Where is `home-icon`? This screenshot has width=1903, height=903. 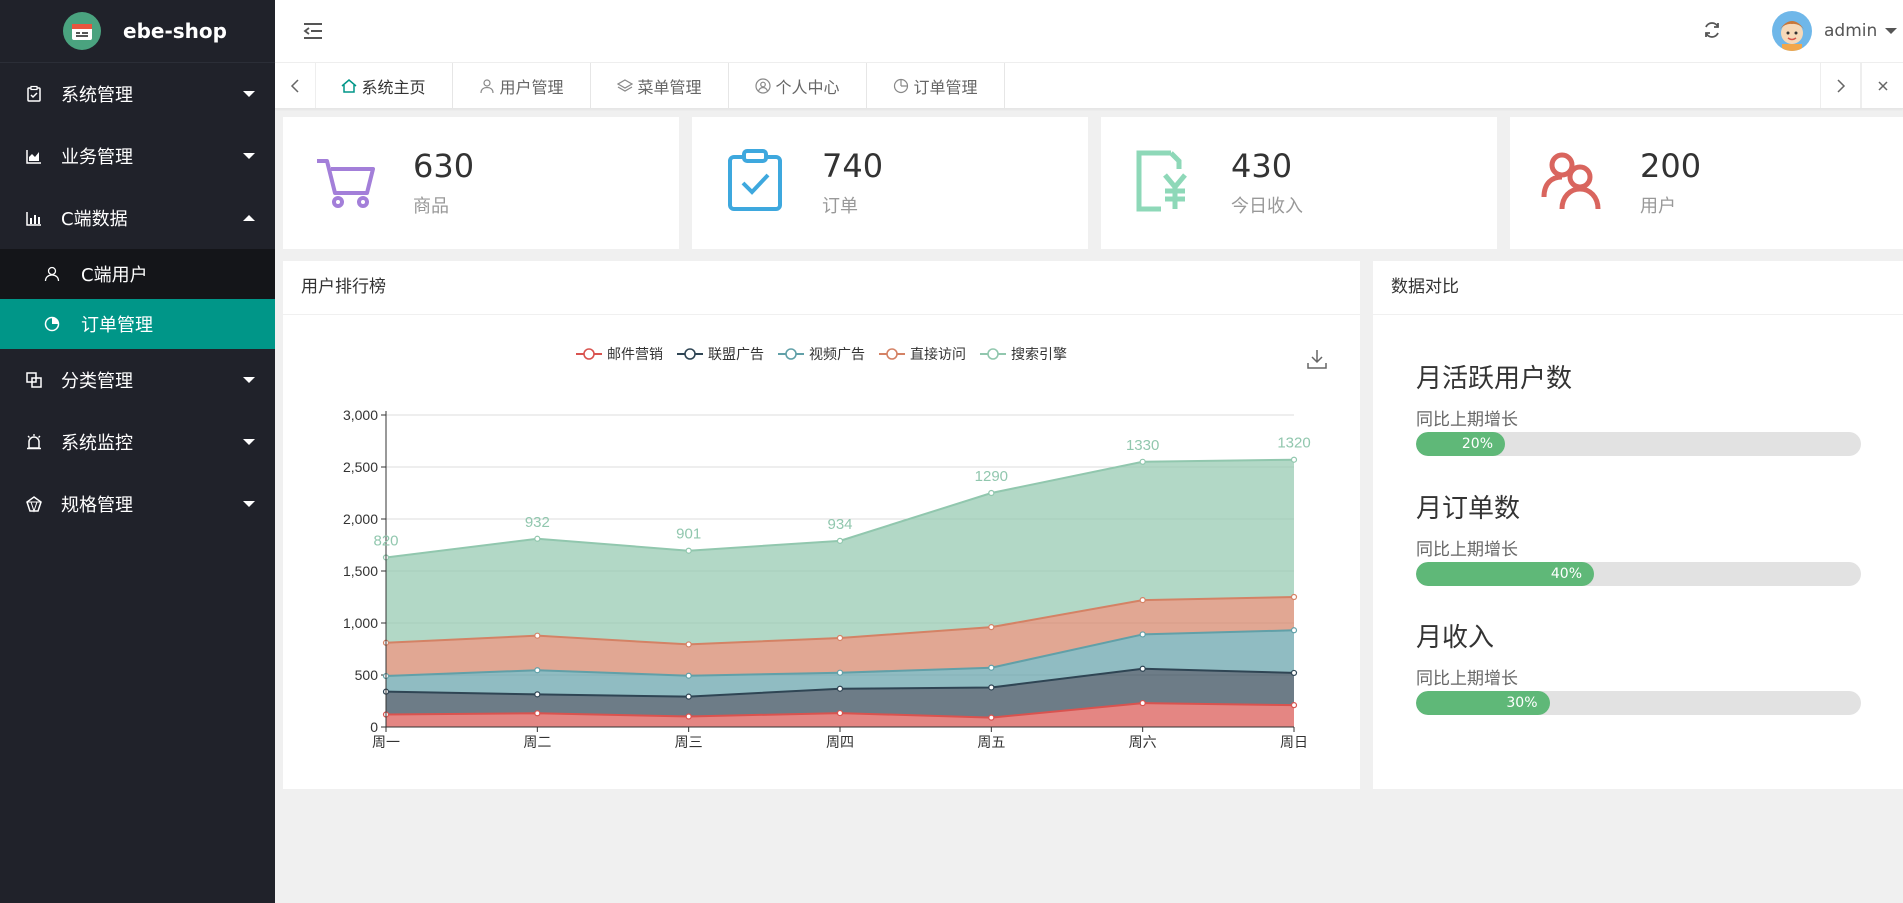
home-icon is located at coordinates (349, 85).